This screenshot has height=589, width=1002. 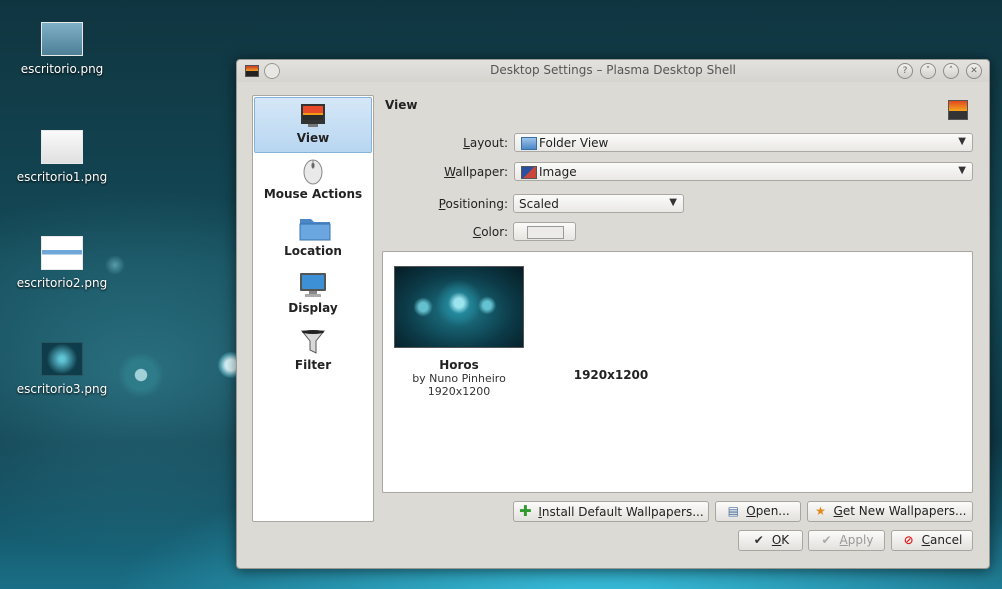 I want to click on close-button: ✕, so click(x=974, y=71).